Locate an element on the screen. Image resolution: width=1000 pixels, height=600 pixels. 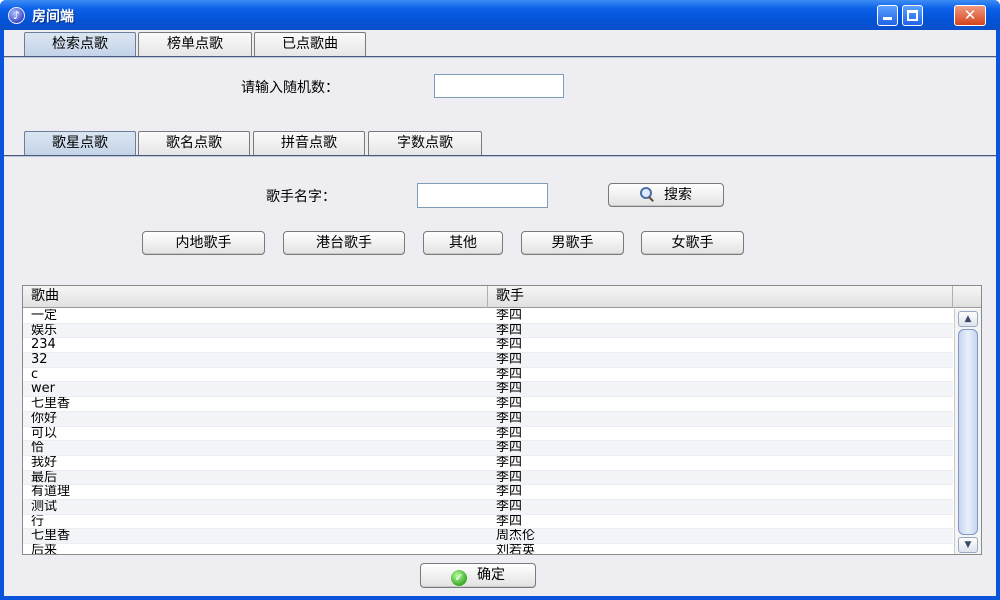
singer-name-label: 歌手名字： is located at coordinates (301, 197).